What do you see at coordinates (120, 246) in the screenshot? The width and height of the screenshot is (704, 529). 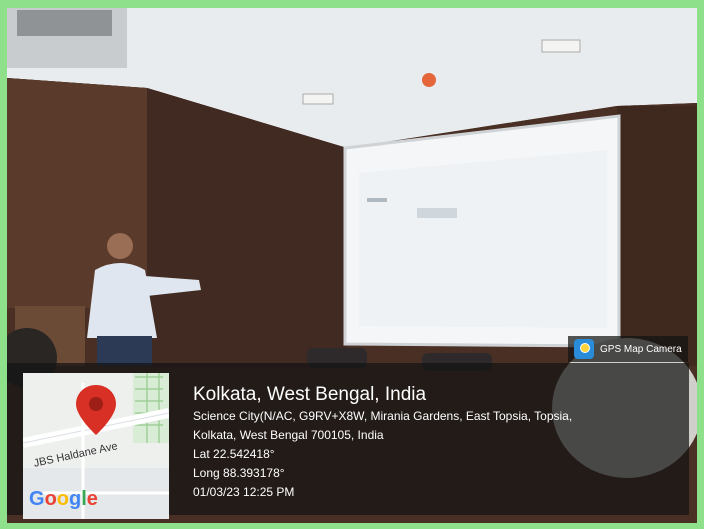 I see `presenter-head` at bounding box center [120, 246].